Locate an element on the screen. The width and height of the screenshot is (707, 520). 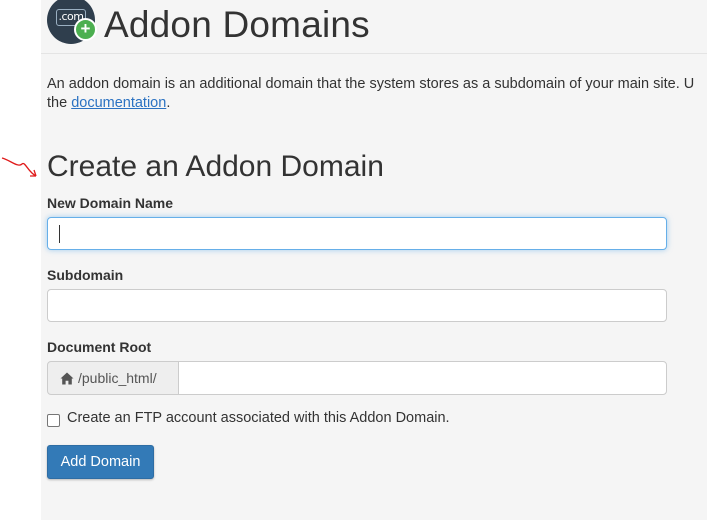
new-domain-label: New Domain Name is located at coordinates (110, 203).